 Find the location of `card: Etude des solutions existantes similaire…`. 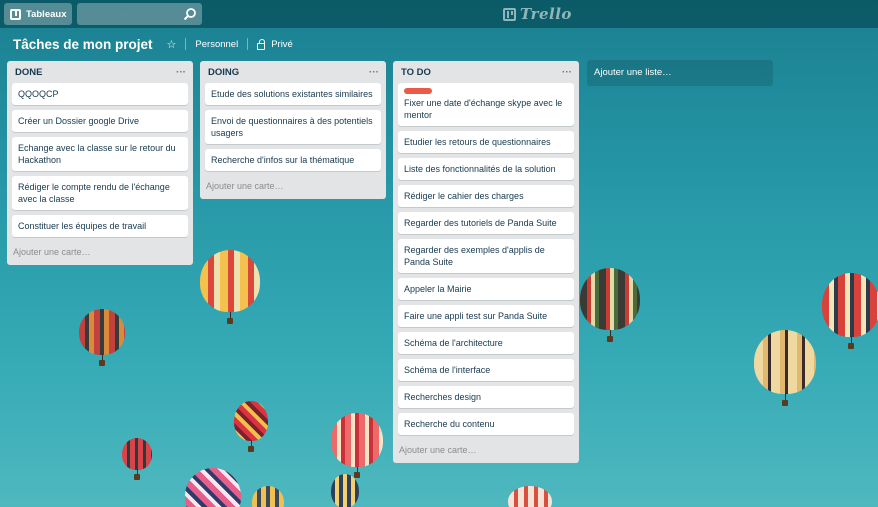

card: Etude des solutions existantes similaire… is located at coordinates (293, 94).